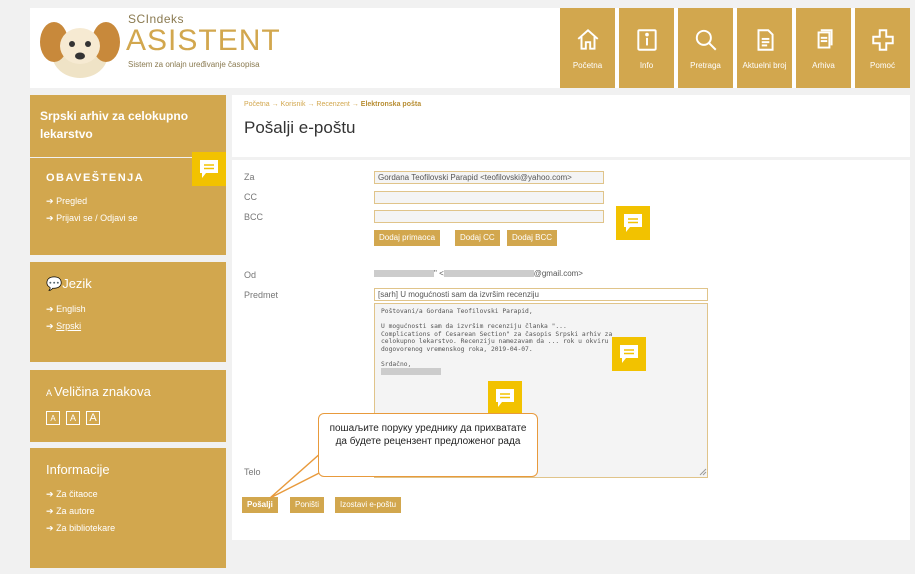  What do you see at coordinates (439, 273) in the screenshot?
I see `from-open-bracket: " <` at bounding box center [439, 273].